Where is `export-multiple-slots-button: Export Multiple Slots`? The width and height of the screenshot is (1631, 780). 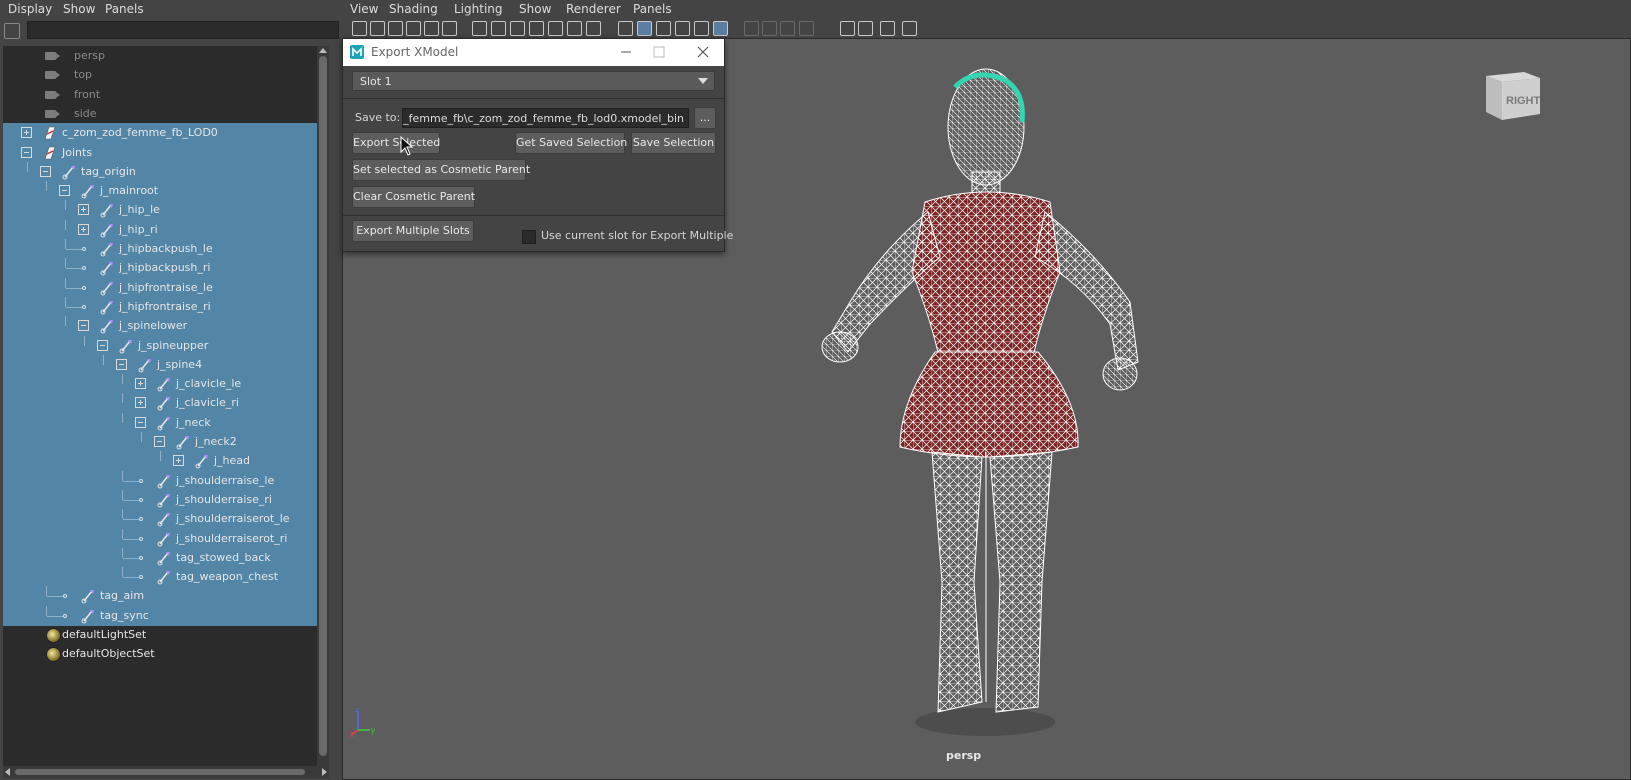 export-multiple-slots-button: Export Multiple Slots is located at coordinates (413, 231).